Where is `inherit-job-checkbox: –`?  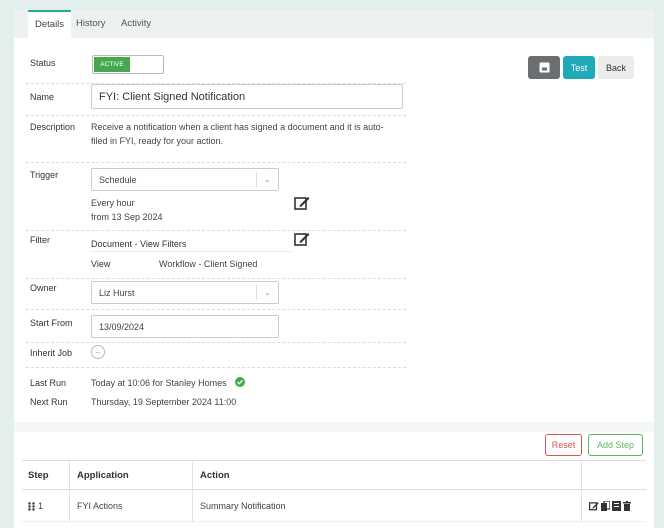 inherit-job-checkbox: – is located at coordinates (98, 352).